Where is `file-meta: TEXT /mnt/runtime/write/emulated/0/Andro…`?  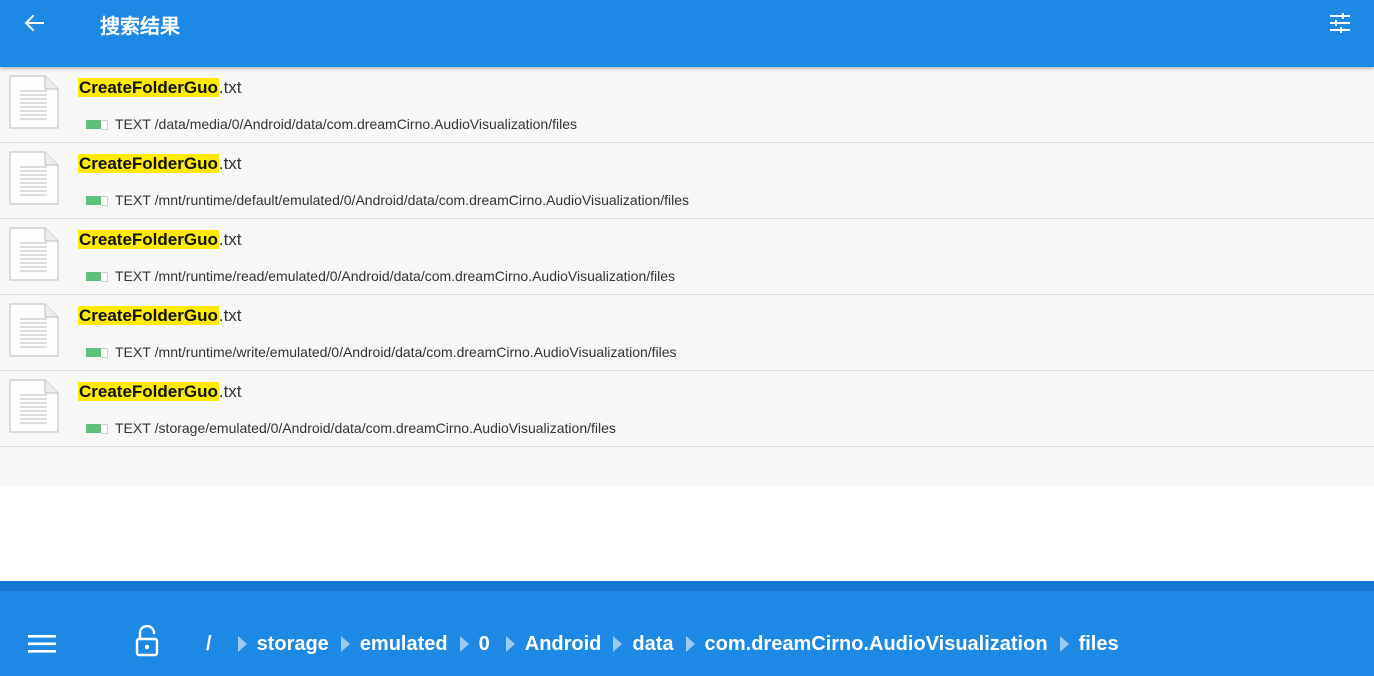 file-meta: TEXT /mnt/runtime/write/emulated/0/Andro… is located at coordinates (381, 352).